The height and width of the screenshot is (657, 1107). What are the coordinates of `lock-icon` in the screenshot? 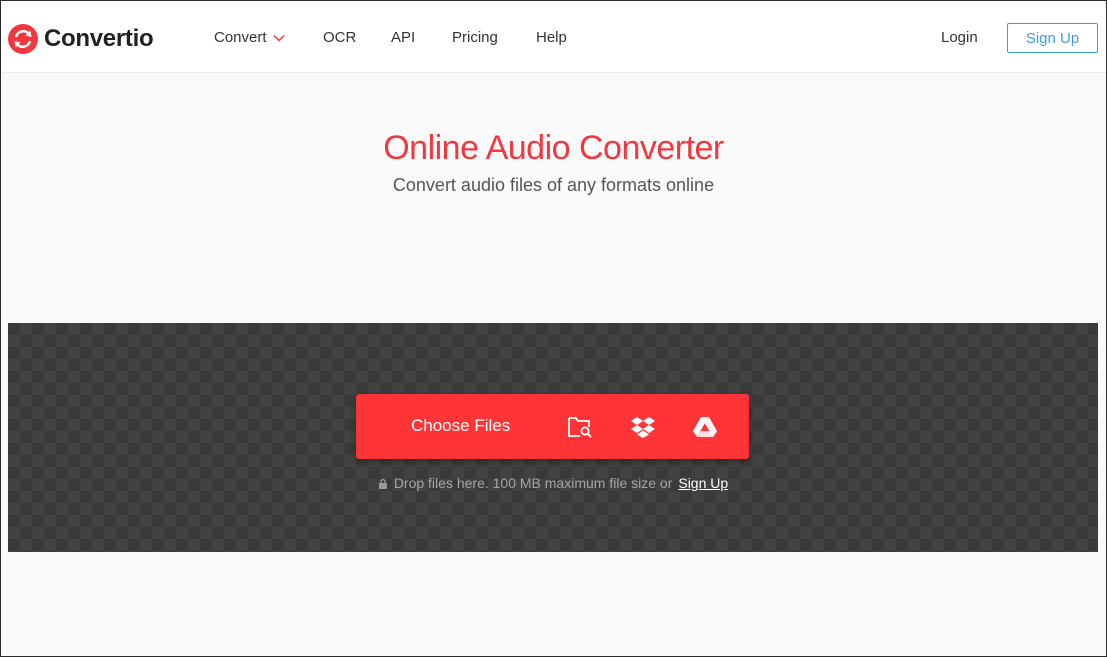 It's located at (382, 483).